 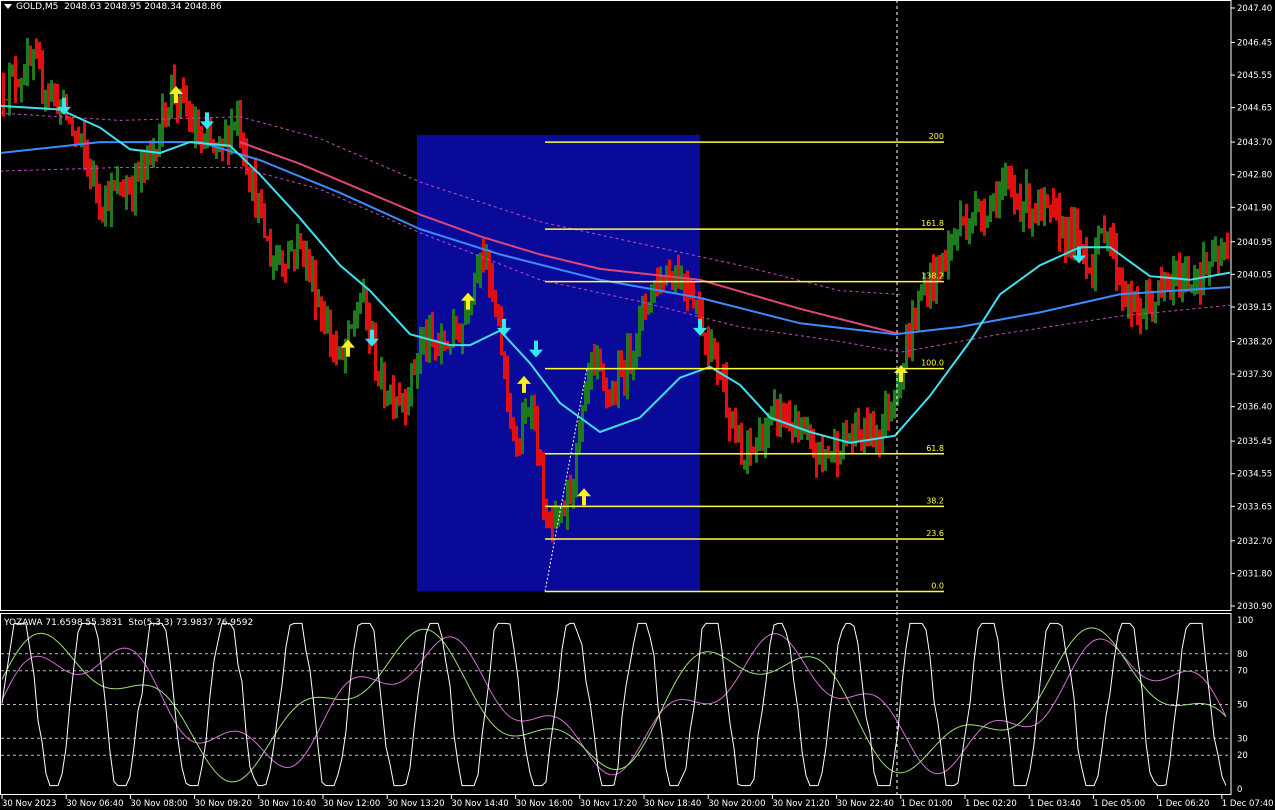 I want to click on price-axis-label: 2032.70, so click(x=1254, y=542).